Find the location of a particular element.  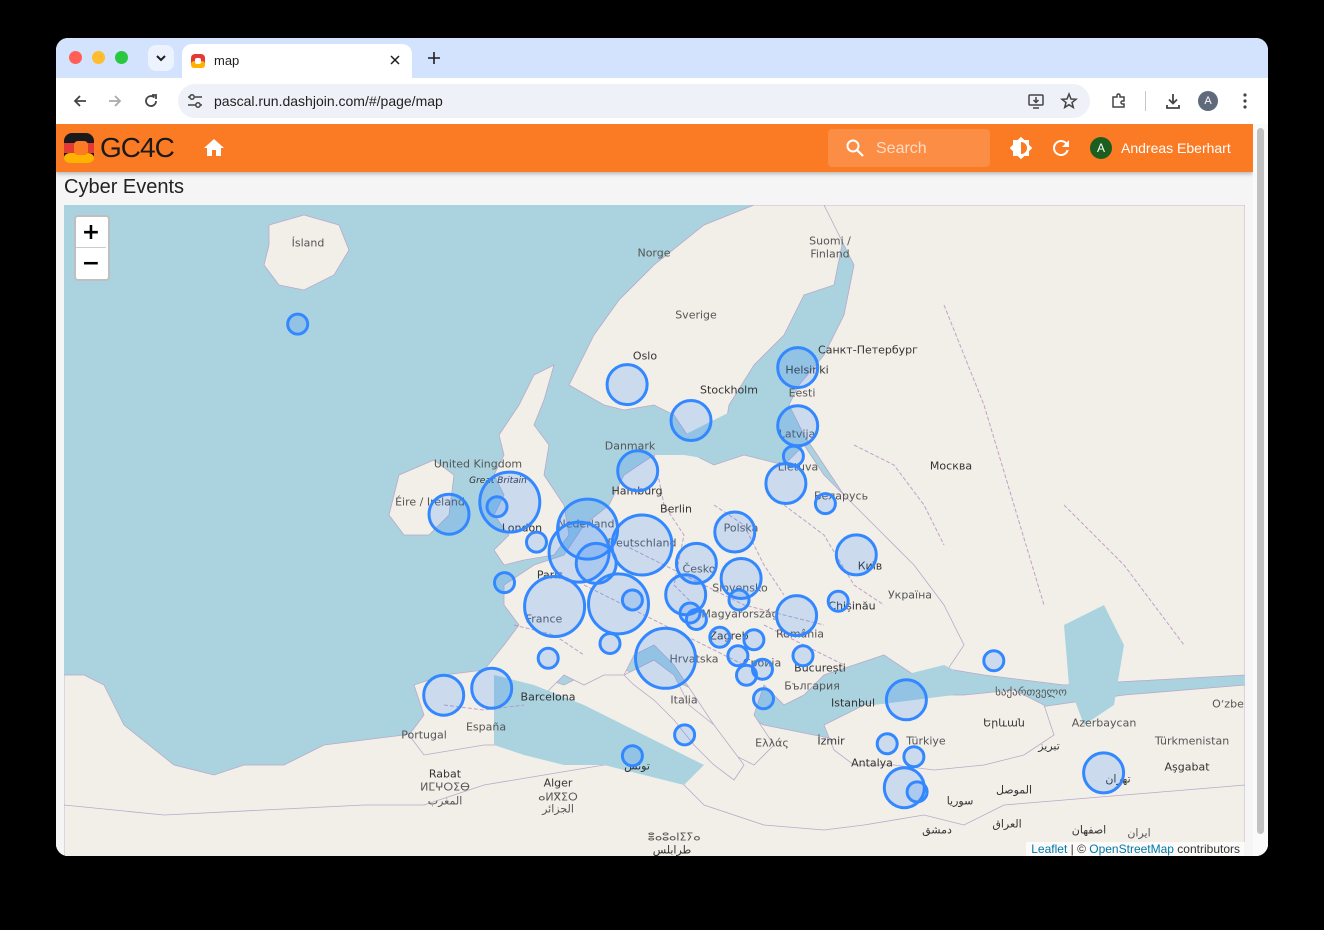

chevron-down-icon is located at coordinates (161, 58).